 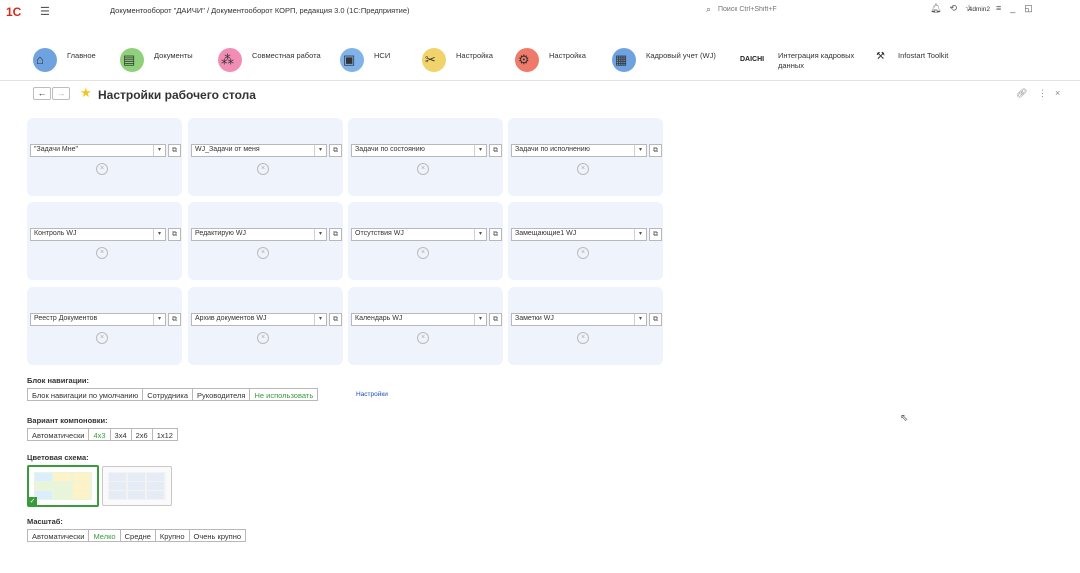 What do you see at coordinates (579, 150) in the screenshot?
I see `widget-select: Задачи по исполнению ▾` at bounding box center [579, 150].